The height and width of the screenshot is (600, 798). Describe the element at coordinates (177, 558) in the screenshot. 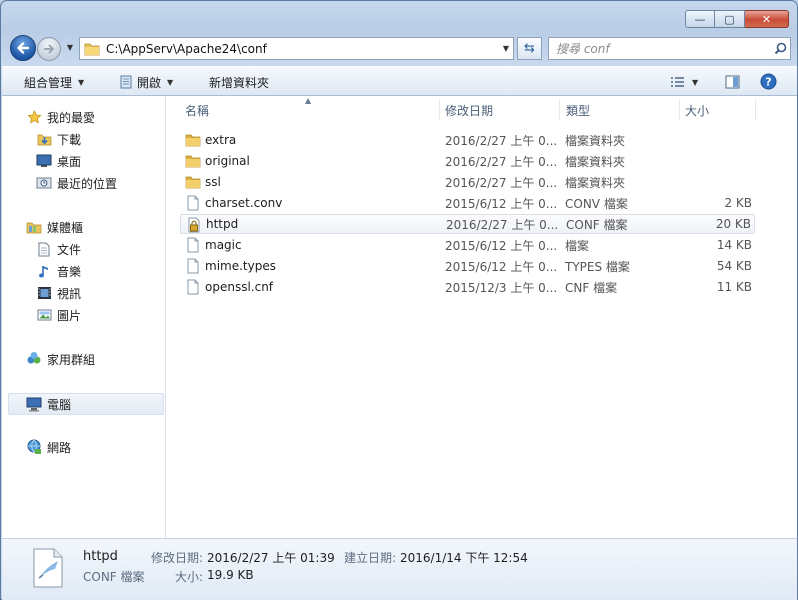

I see `details-modified-label: 修改日期:` at that location.